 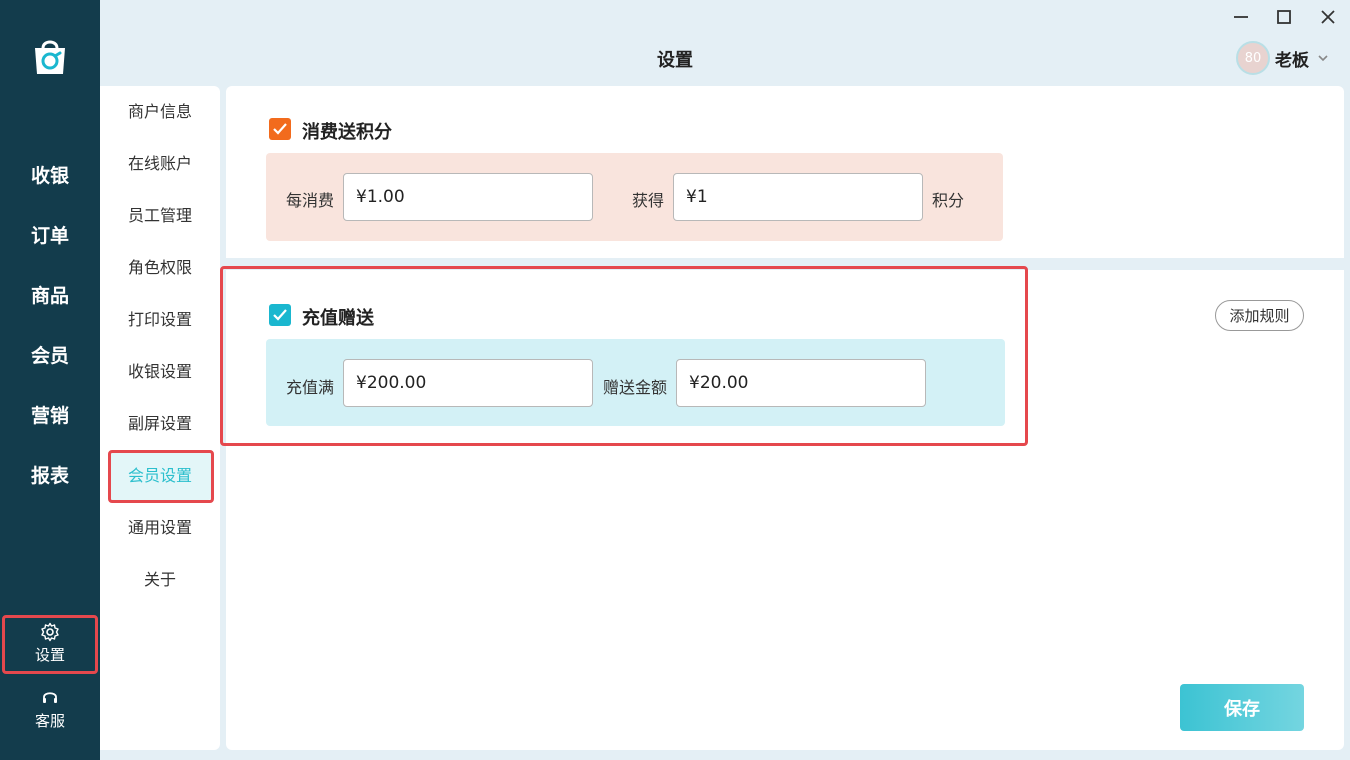 I want to click on close-icon, so click(x=1328, y=17).